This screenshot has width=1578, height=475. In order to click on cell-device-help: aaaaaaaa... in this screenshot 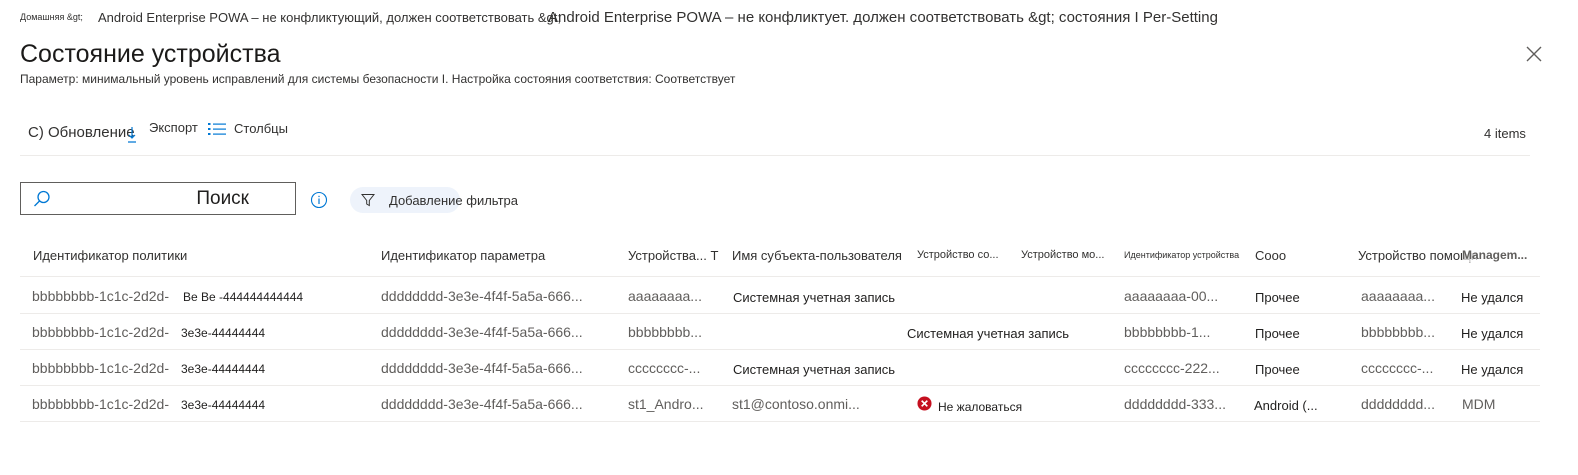, I will do `click(1398, 296)`.